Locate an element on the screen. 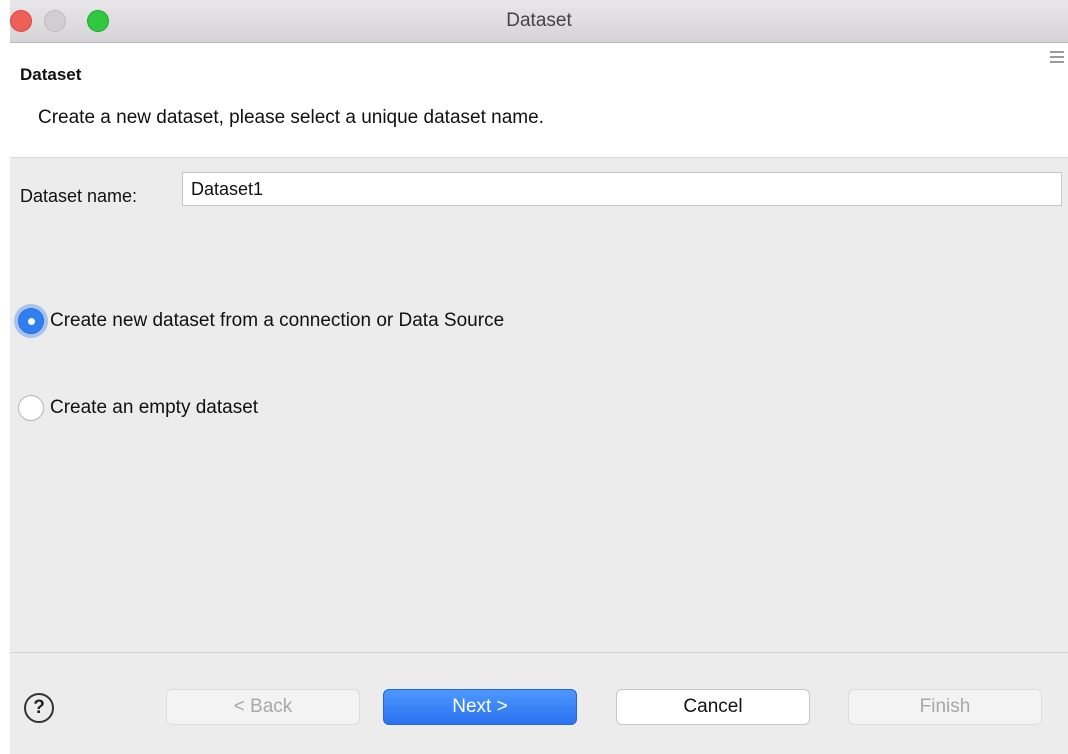  finish-button: Finish is located at coordinates (945, 707).